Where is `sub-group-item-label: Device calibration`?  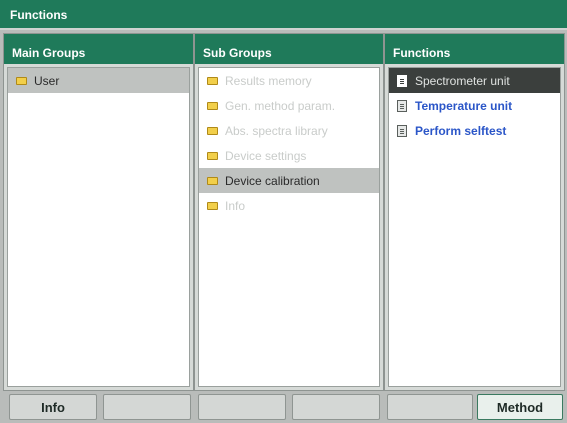
sub-group-item-label: Device calibration is located at coordinates (272, 180).